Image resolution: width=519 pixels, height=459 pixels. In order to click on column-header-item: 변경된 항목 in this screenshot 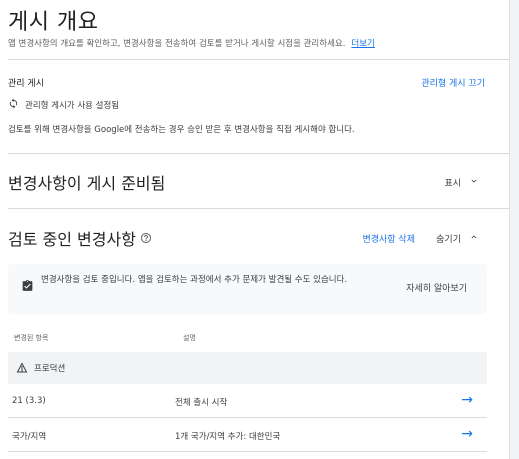, I will do `click(31, 338)`.